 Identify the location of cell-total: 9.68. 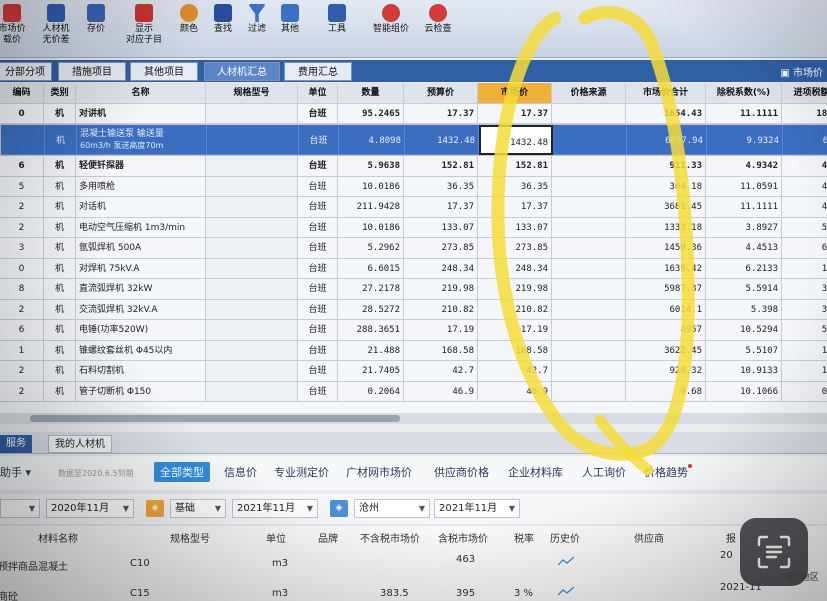
(666, 391).